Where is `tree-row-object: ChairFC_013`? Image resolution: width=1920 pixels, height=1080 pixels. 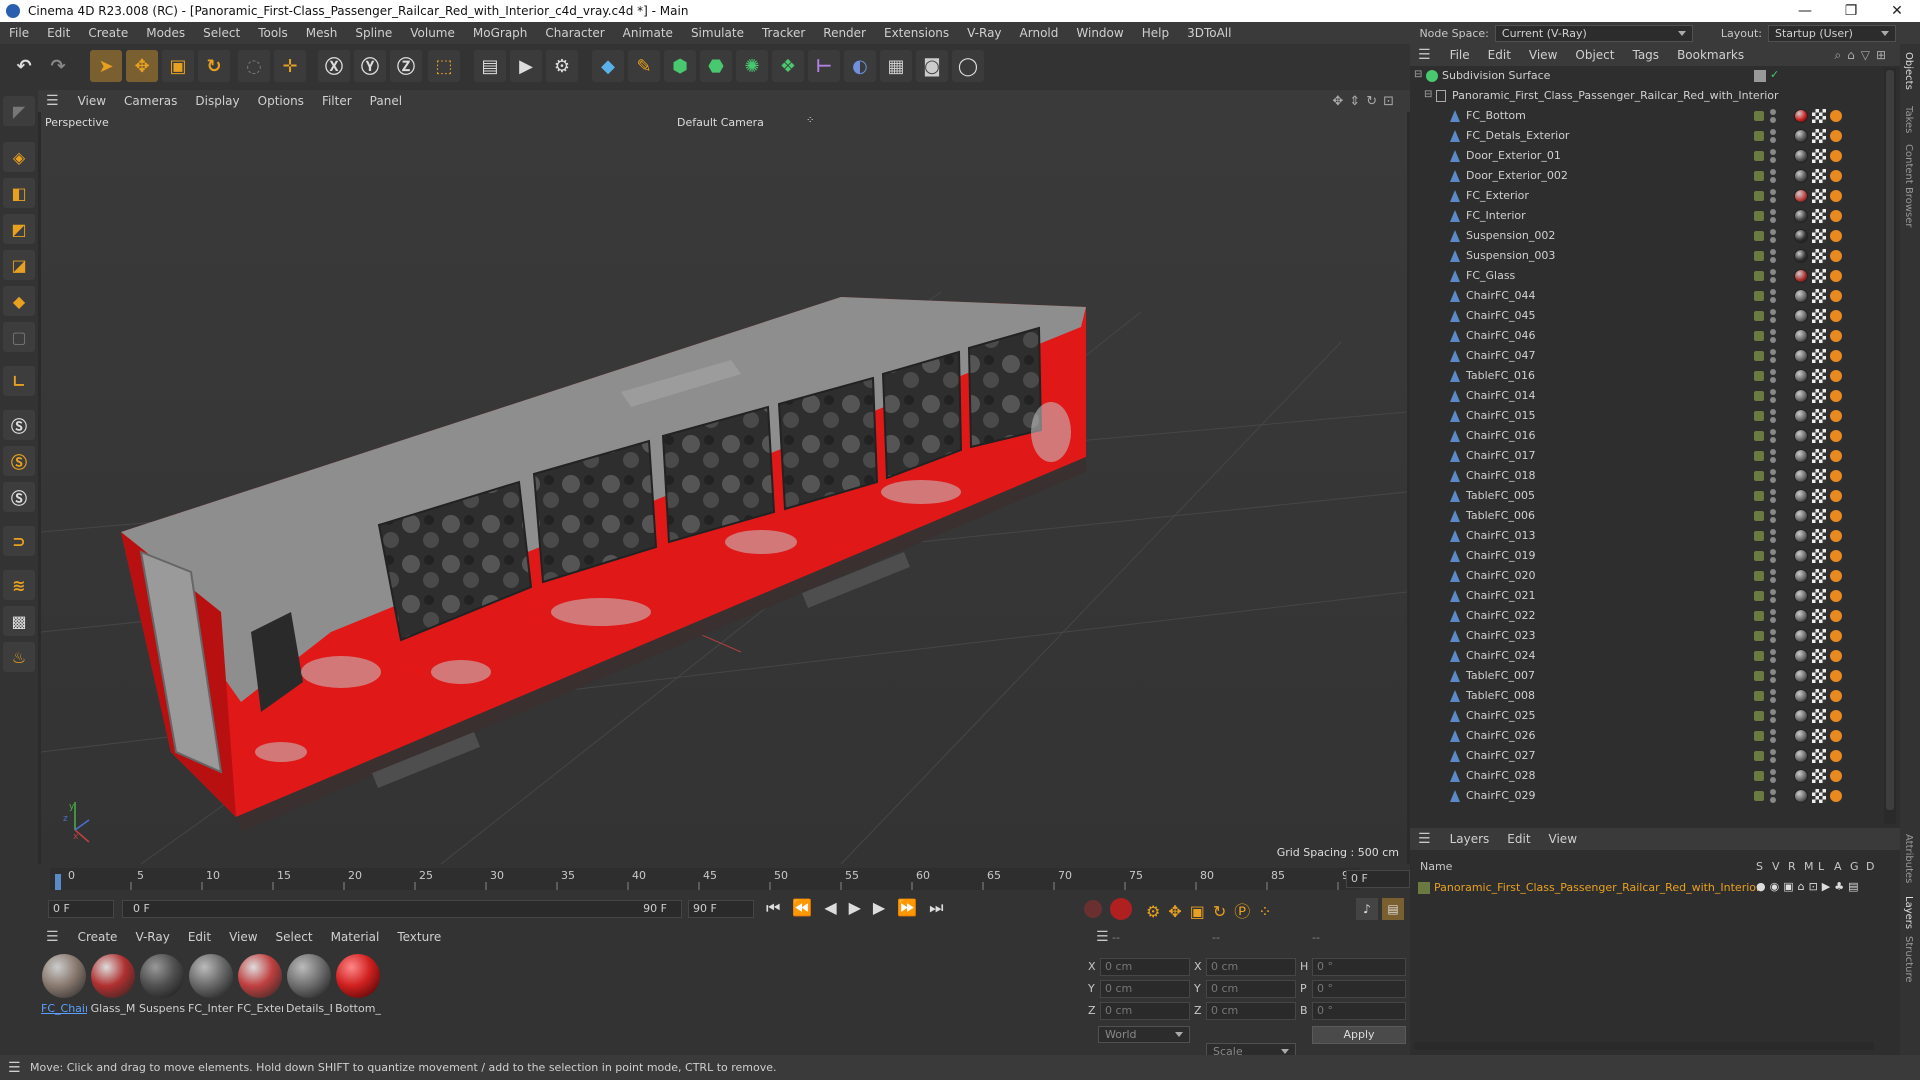 tree-row-object: ChairFC_013 is located at coordinates (1646, 536).